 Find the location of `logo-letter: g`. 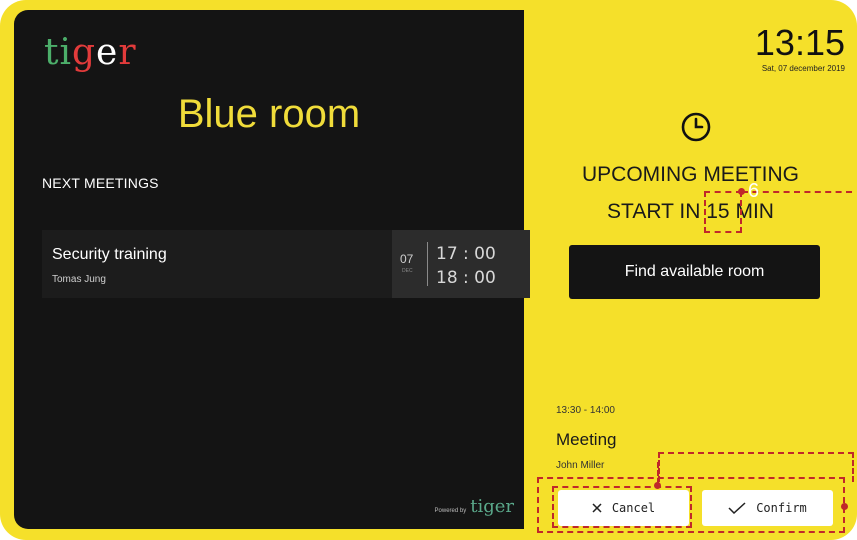

logo-letter: g is located at coordinates (84, 52).